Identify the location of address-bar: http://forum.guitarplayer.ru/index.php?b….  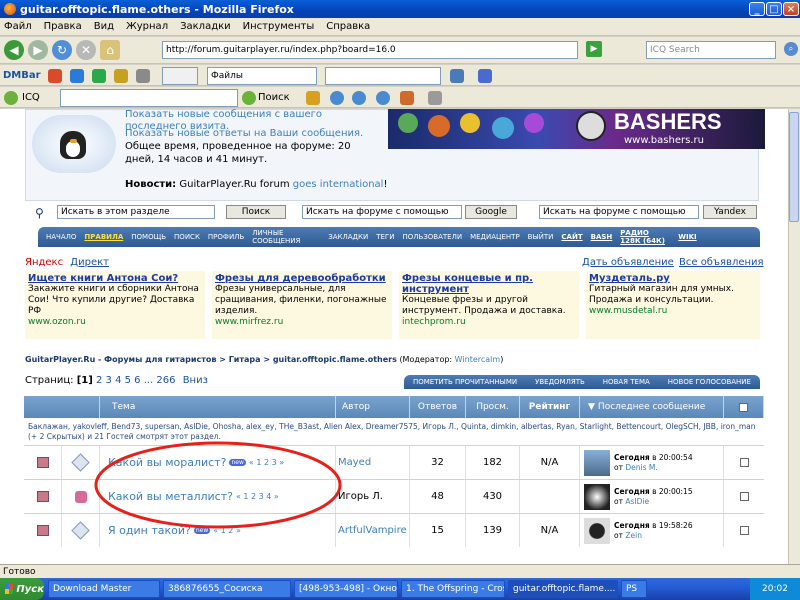
(370, 50).